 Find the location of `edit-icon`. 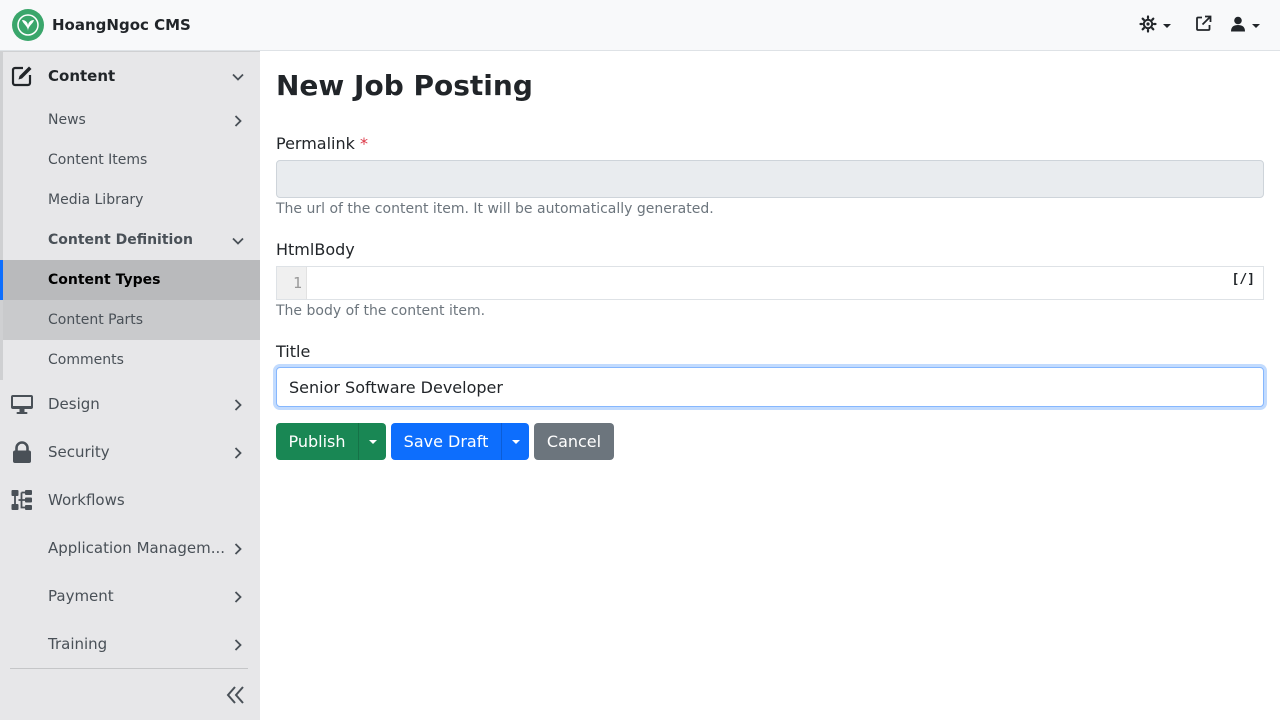

edit-icon is located at coordinates (22, 76).